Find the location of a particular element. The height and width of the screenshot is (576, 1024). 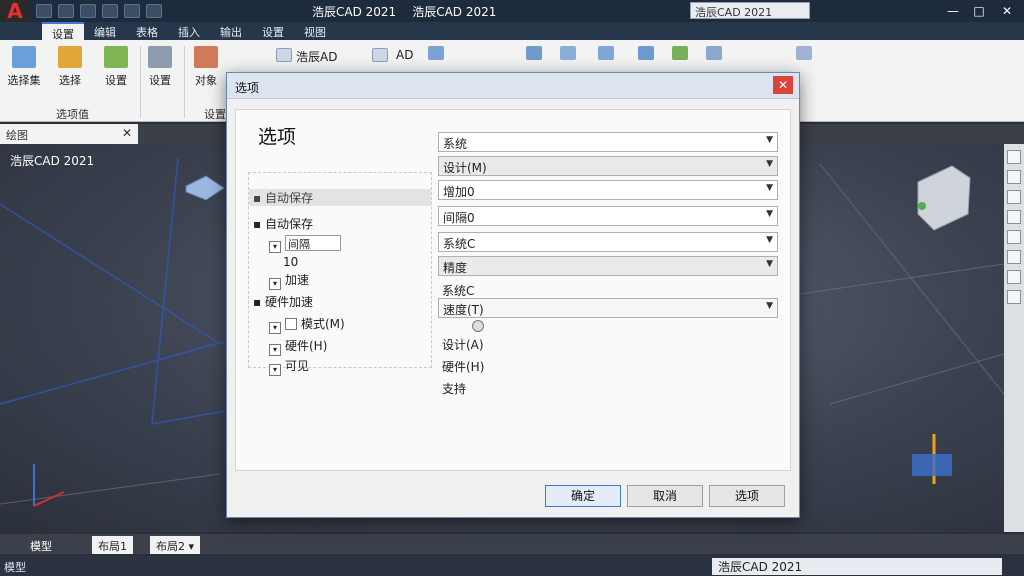

ribbon-button-object: 对象 is located at coordinates (206, 69).